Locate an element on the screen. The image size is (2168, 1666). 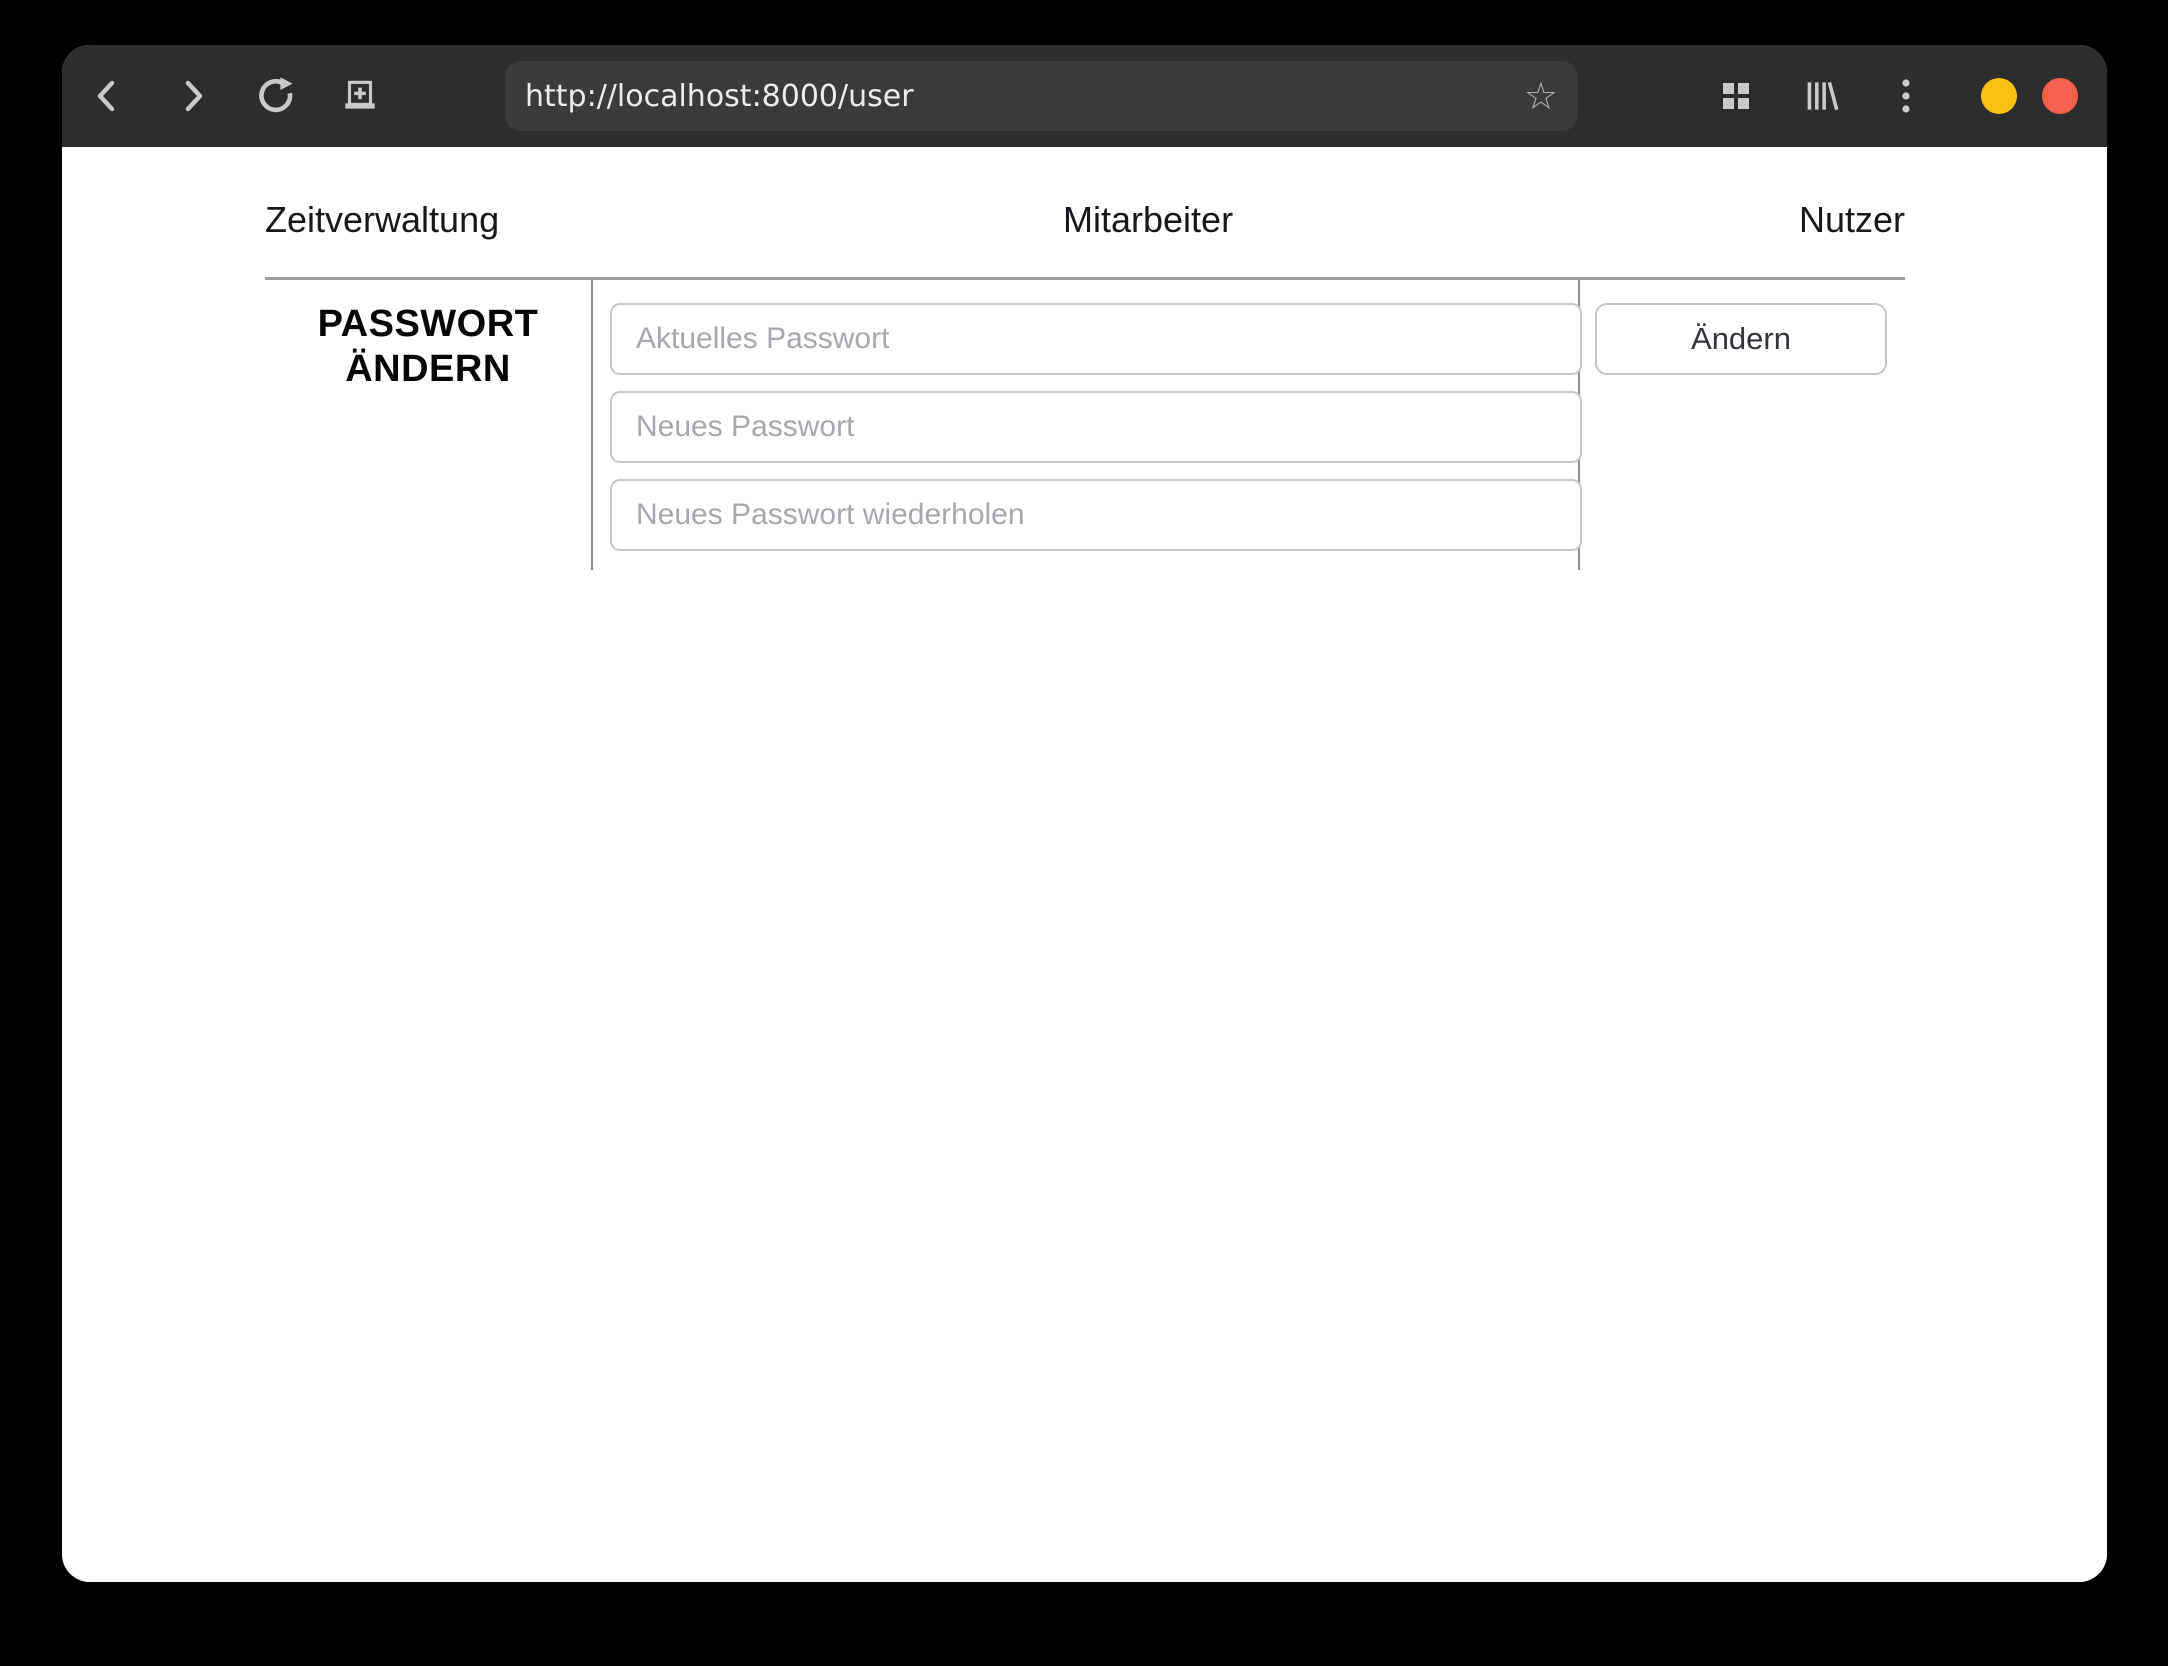
back-button is located at coordinates (108, 96).